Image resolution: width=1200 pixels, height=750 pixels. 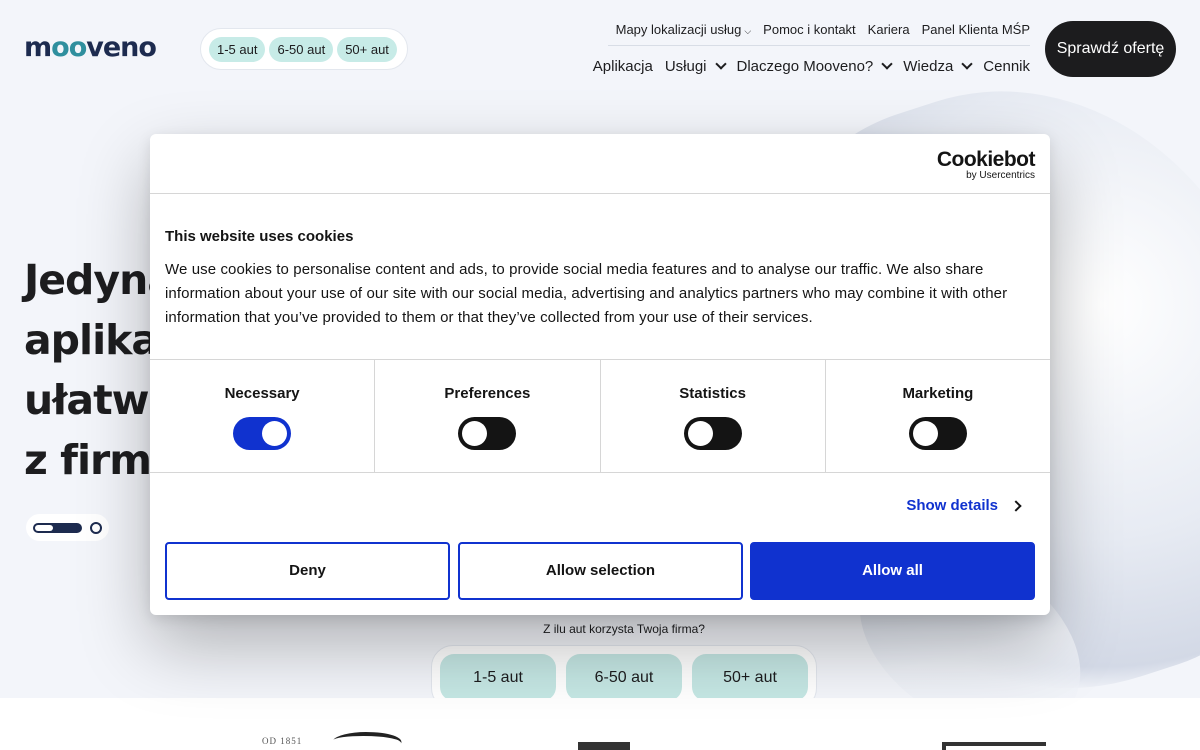 I want to click on cookiebot-logo-by: by Usercentrics, so click(x=1000, y=175).